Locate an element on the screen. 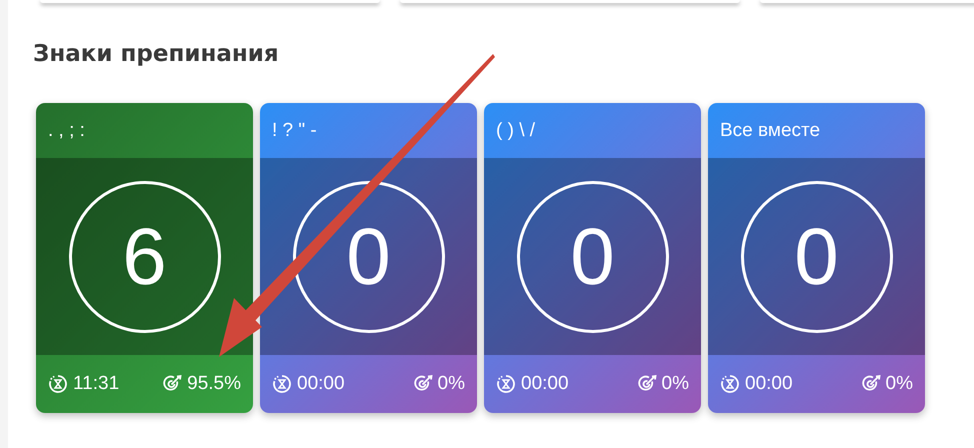  card-title: . , ; : is located at coordinates (66, 131).